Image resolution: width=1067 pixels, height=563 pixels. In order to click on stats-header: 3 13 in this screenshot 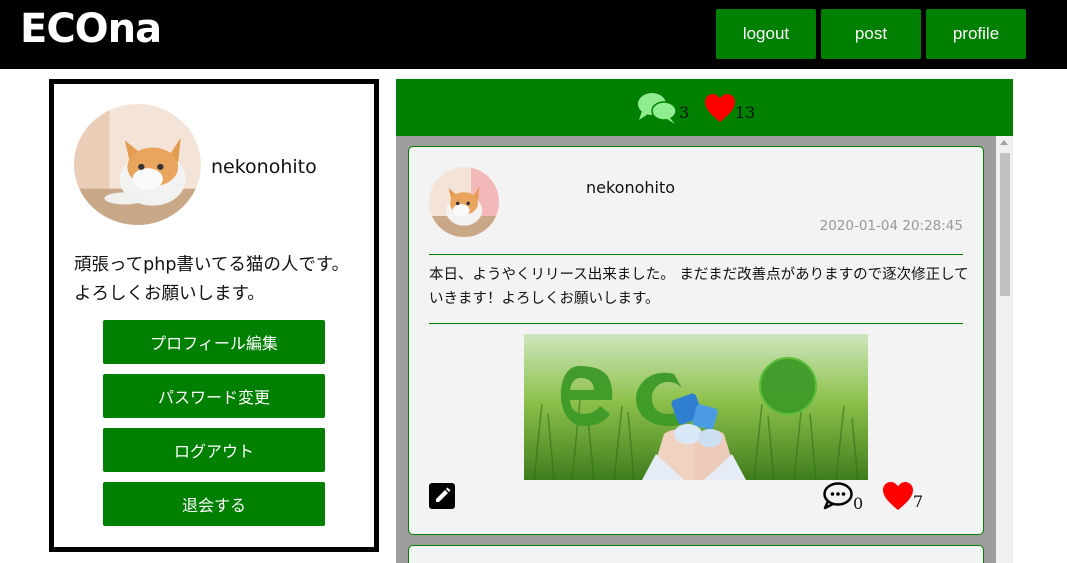, I will do `click(704, 107)`.